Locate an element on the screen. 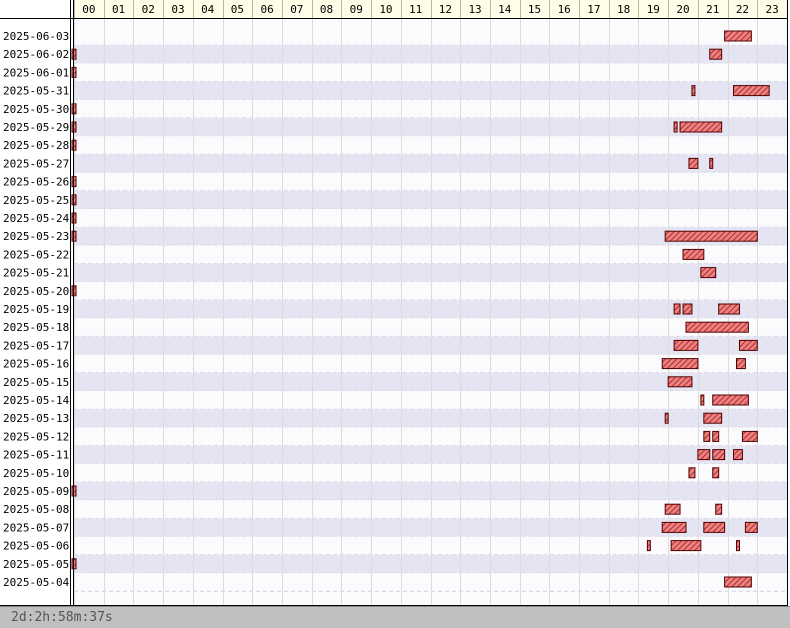 The width and height of the screenshot is (790, 628). date-label: 2025-05-12 is located at coordinates (36, 436).